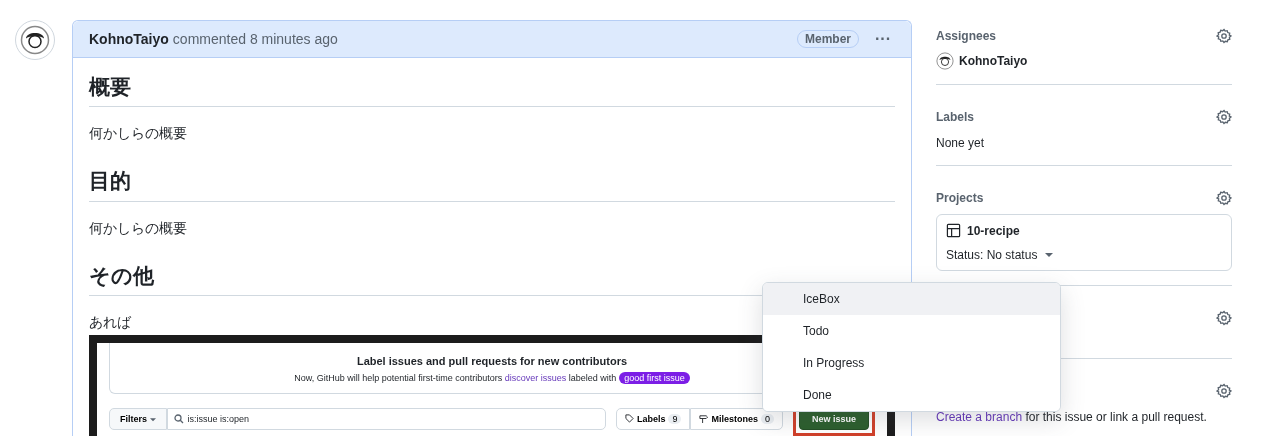 The image size is (1261, 436). Describe the element at coordinates (629, 419) in the screenshot. I see `tag-icon` at that location.